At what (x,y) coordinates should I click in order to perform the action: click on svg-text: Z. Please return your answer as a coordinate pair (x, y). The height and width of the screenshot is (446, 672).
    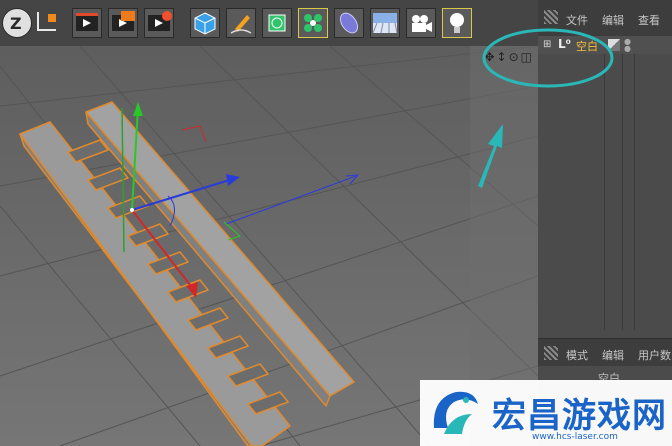
    Looking at the image, I should click on (16, 23).